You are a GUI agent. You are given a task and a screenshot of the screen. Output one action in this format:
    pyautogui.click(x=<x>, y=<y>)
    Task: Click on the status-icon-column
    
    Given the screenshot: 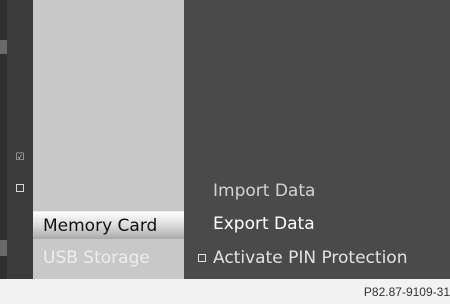 What is the action you would take?
    pyautogui.click(x=20, y=139)
    